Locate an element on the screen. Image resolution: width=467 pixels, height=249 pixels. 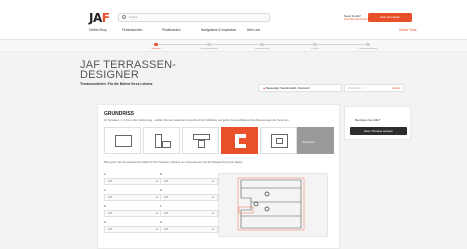
nav-inspiration: Navigations & Inspiration is located at coordinates (218, 30).